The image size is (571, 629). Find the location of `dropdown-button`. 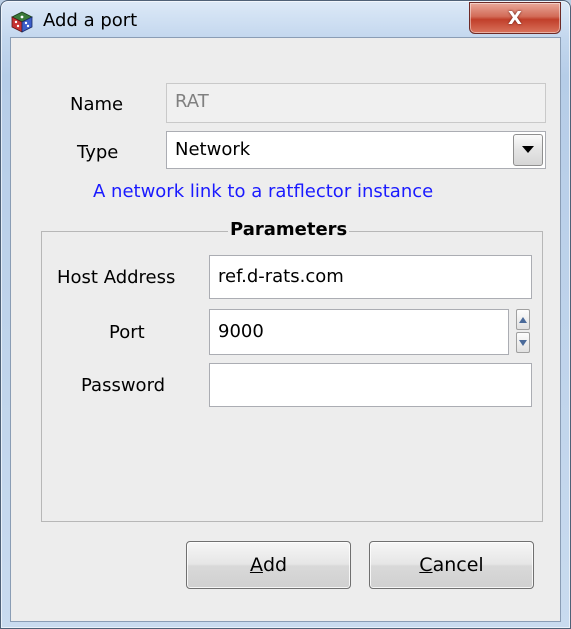

dropdown-button is located at coordinates (528, 150).